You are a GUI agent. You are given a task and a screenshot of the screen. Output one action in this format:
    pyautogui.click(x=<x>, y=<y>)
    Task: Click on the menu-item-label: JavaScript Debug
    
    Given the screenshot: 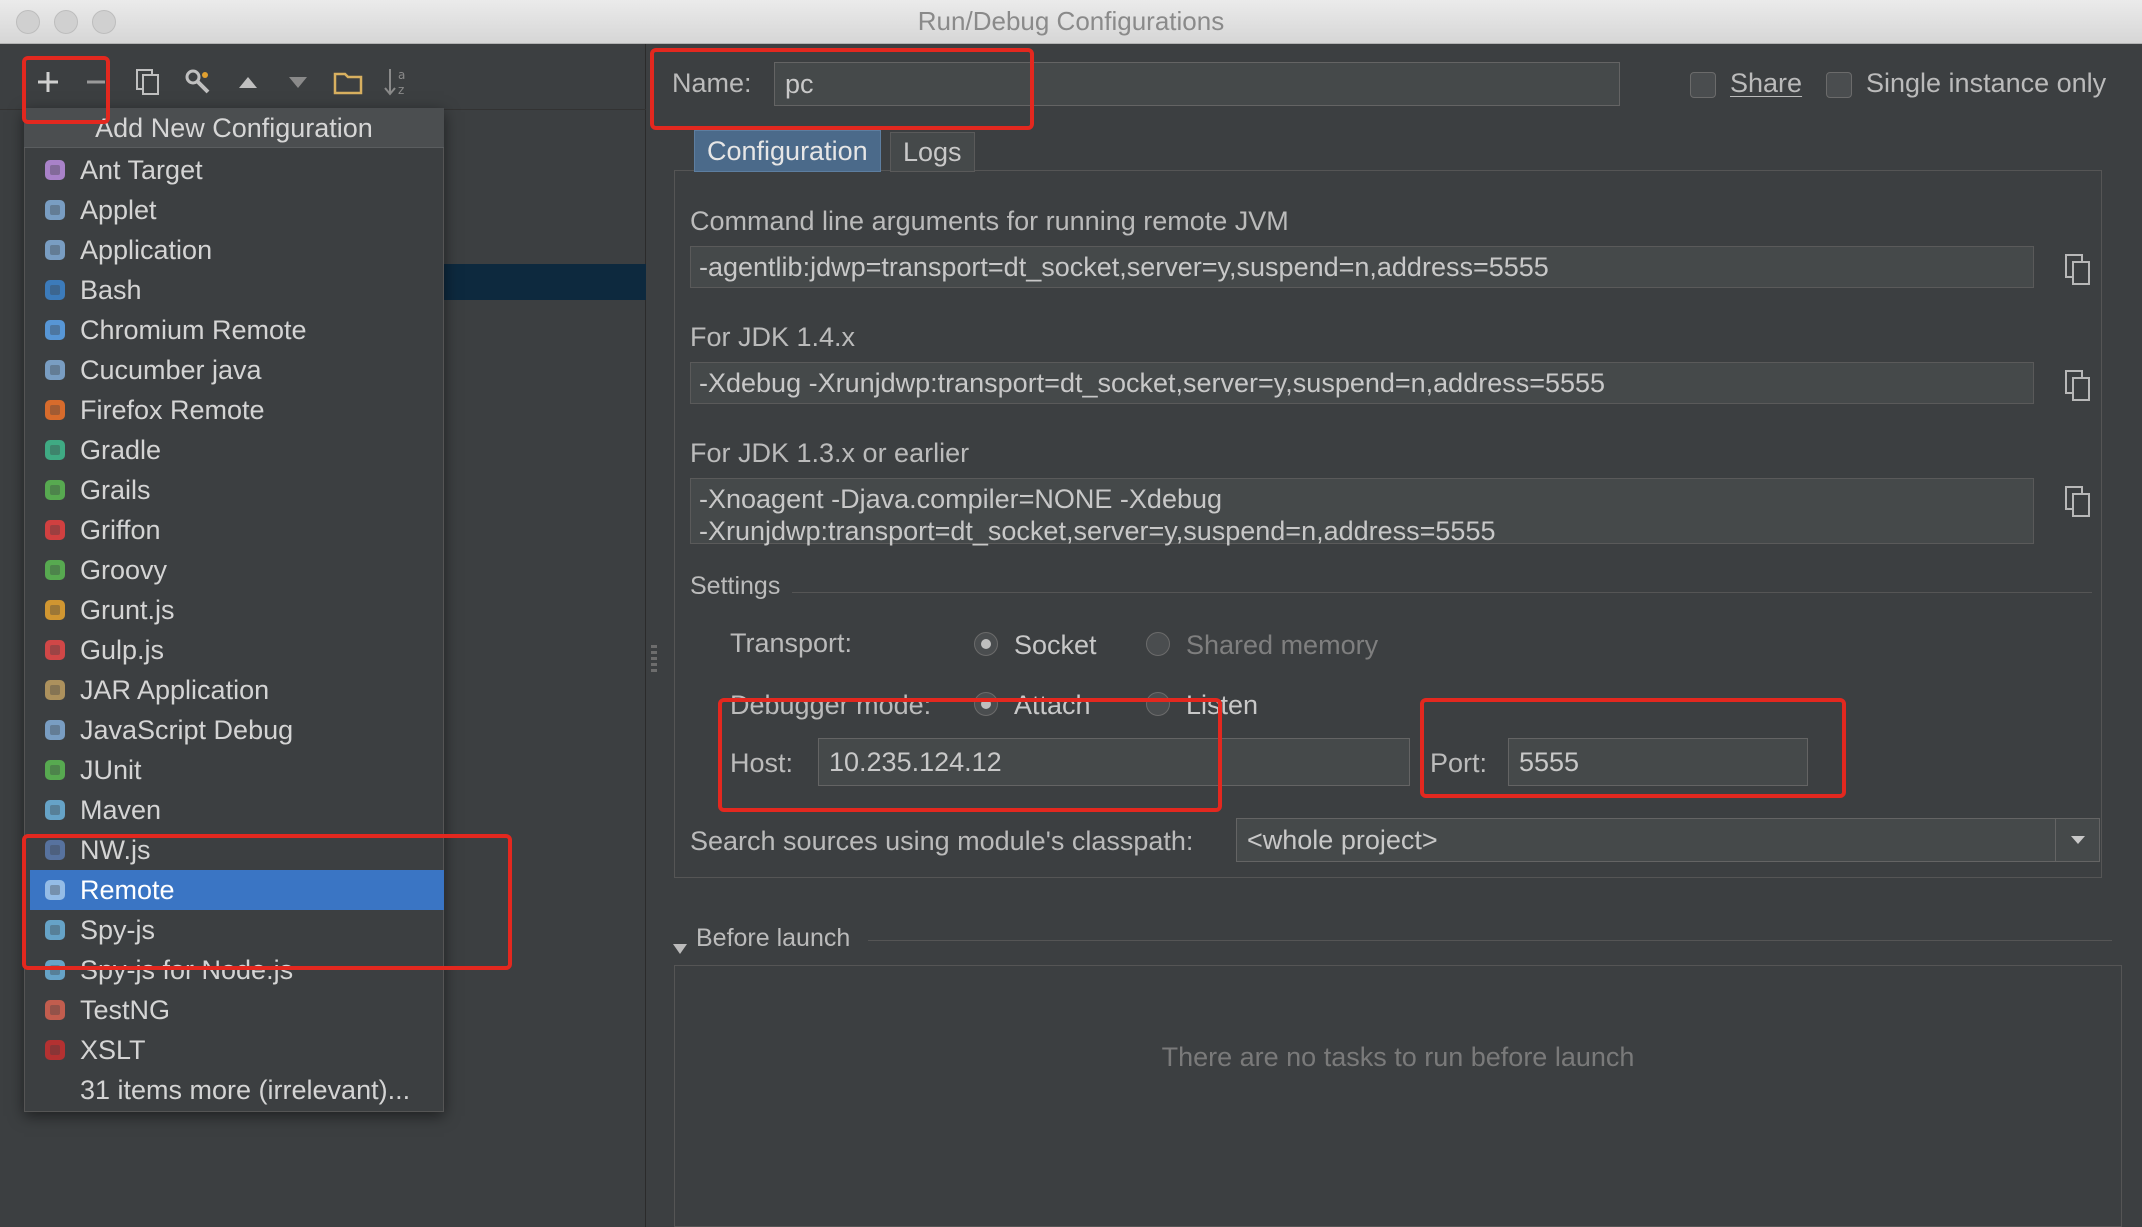 What is the action you would take?
    pyautogui.click(x=187, y=729)
    